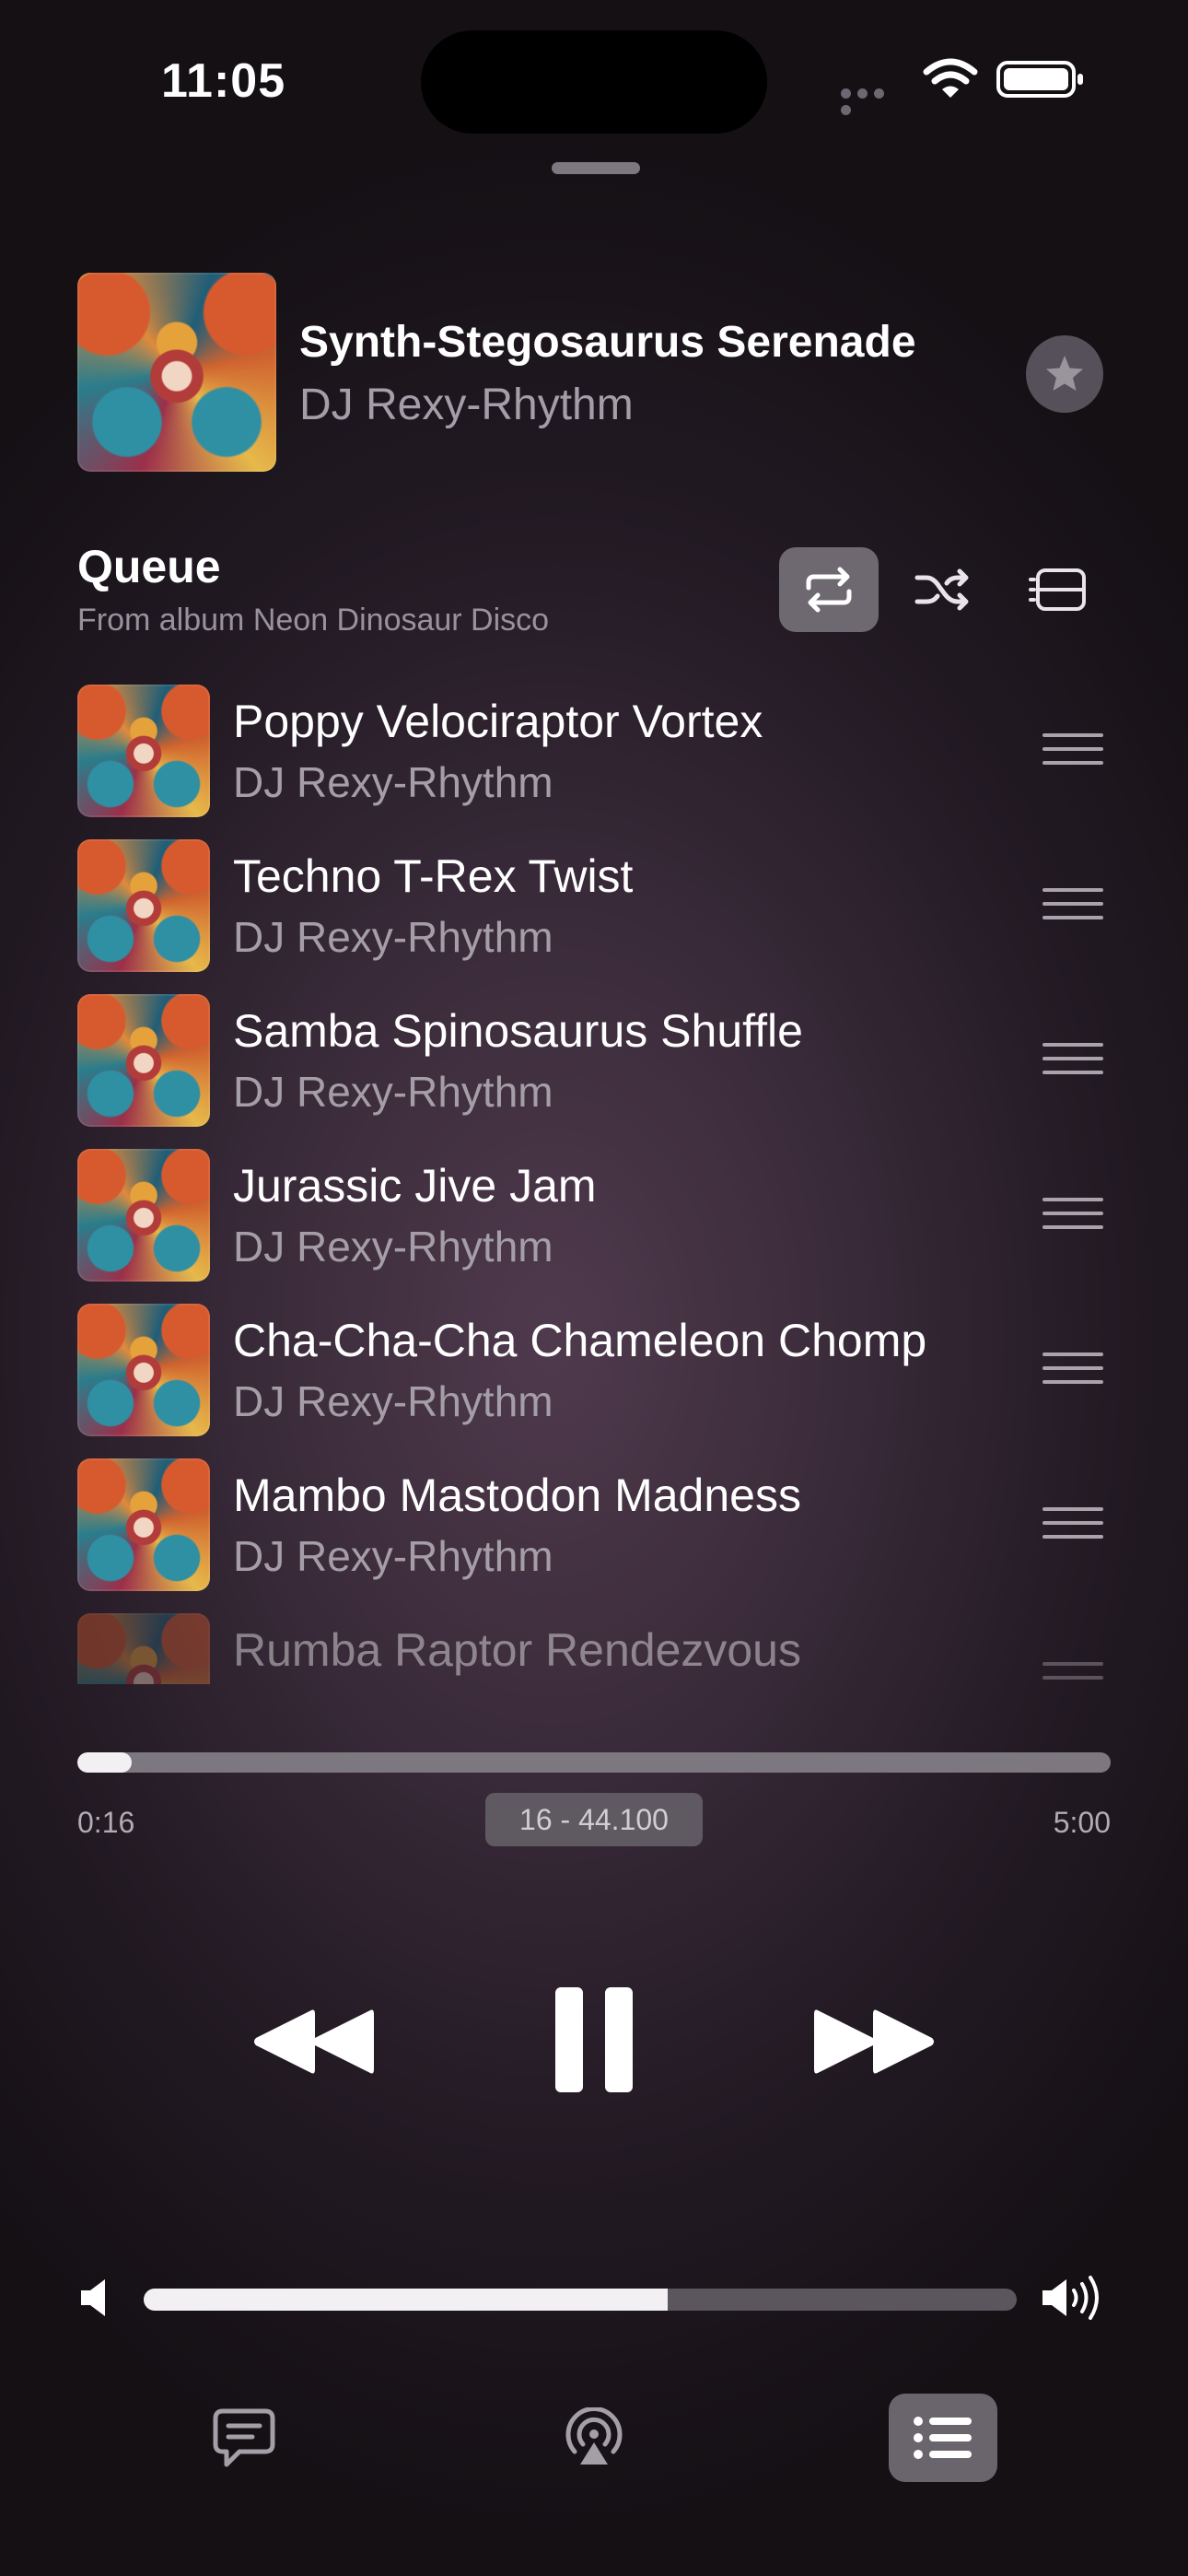  I want to click on track-title: Rumba Raptor Rendezvous, so click(517, 1650).